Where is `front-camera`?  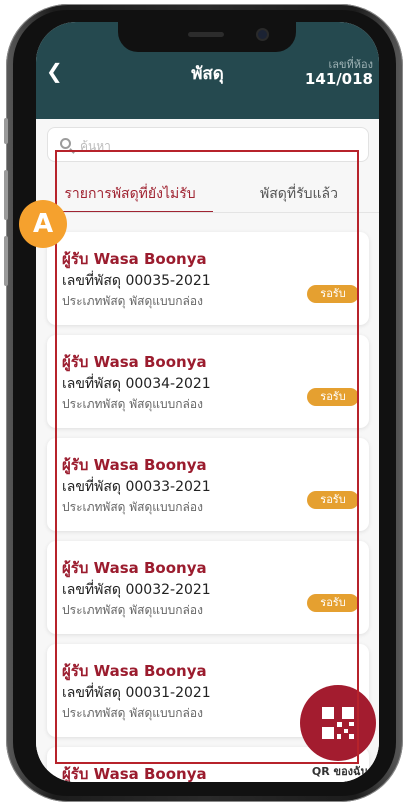
front-camera is located at coordinates (262, 34).